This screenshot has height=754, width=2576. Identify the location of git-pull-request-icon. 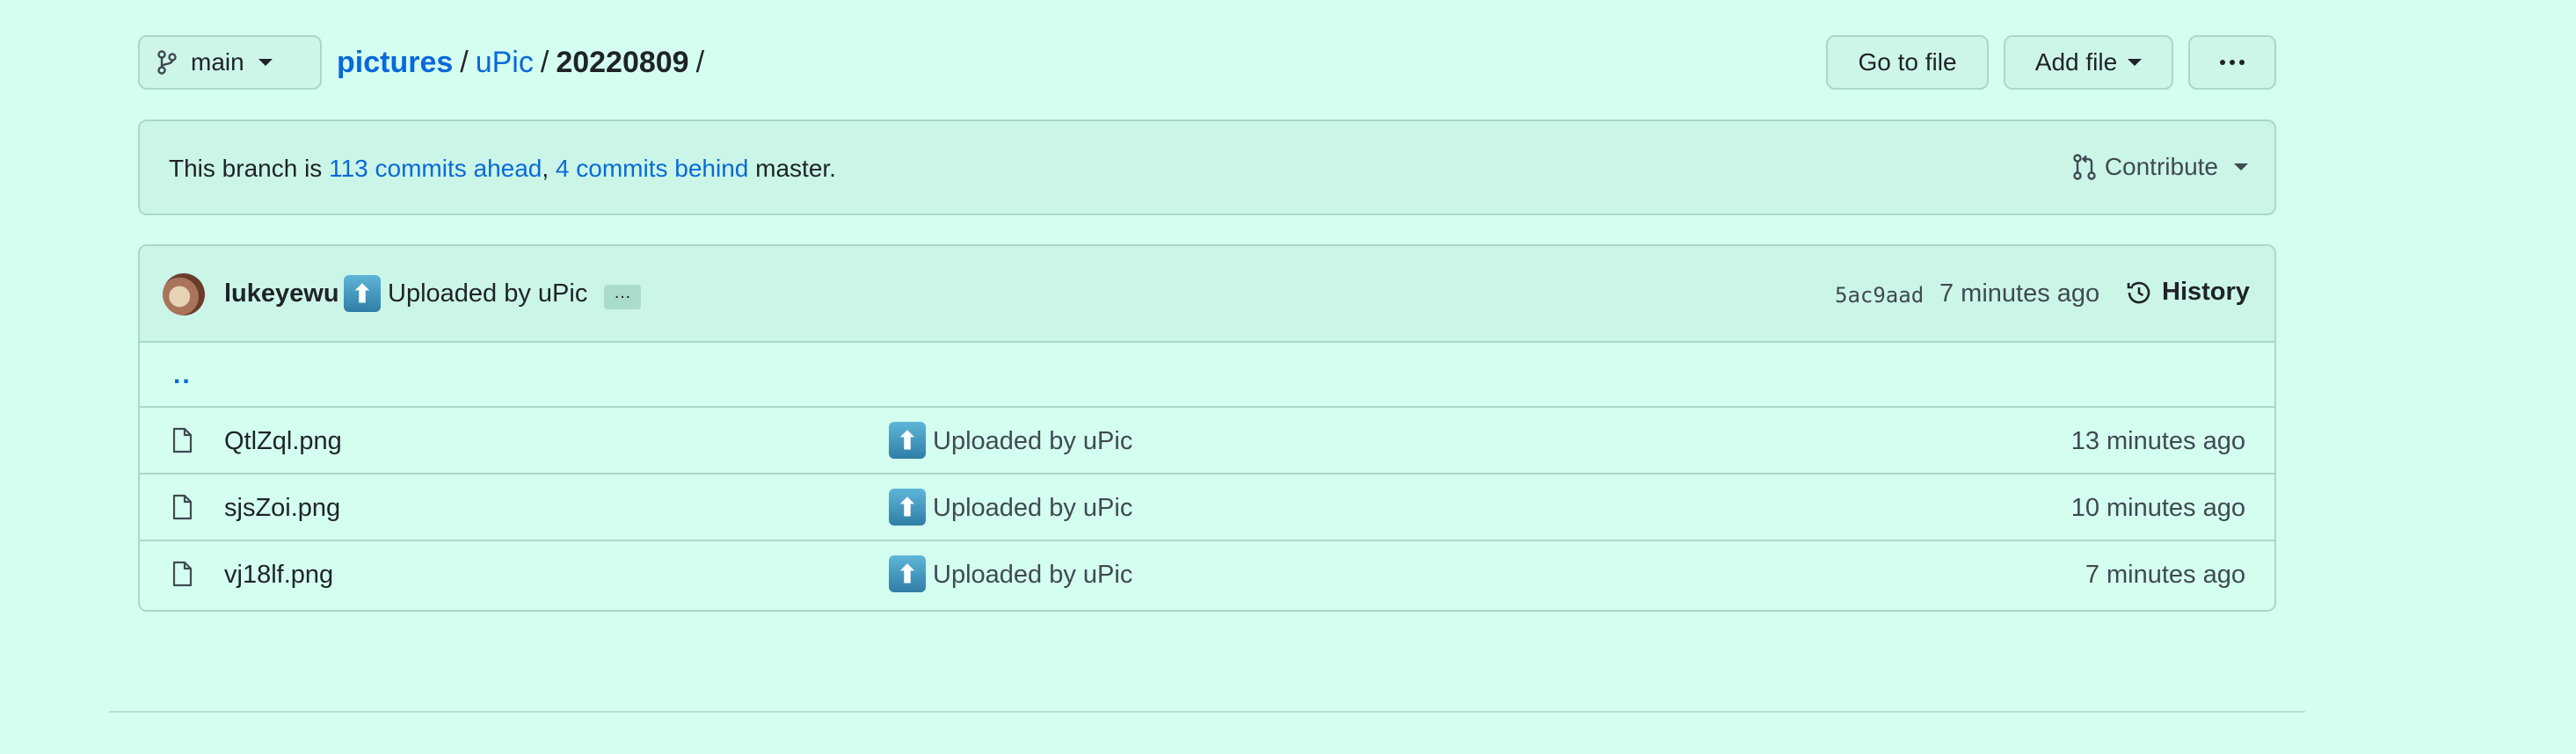
(2084, 167).